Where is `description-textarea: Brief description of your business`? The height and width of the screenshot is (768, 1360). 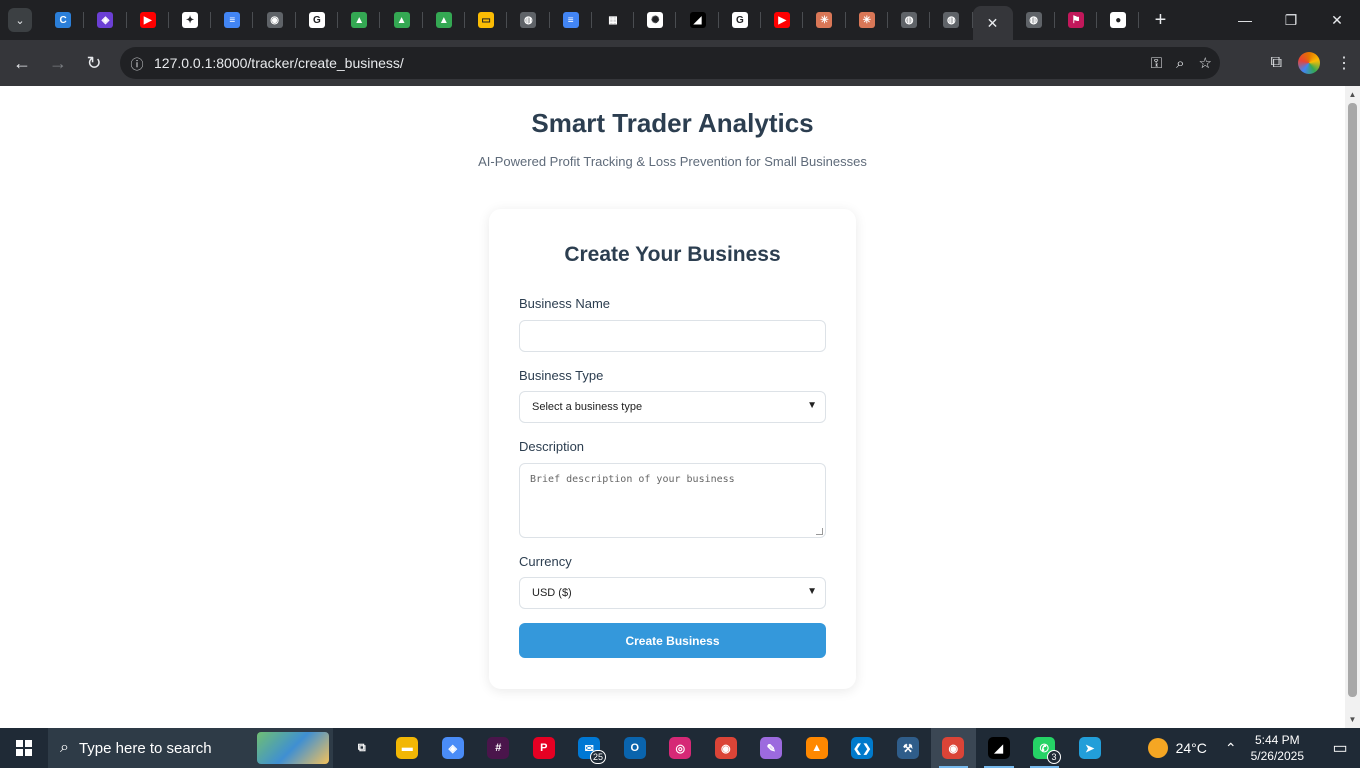
description-textarea: Brief description of your business is located at coordinates (672, 500).